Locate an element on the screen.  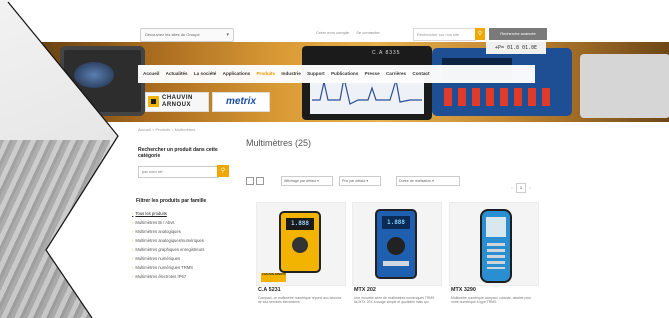
country-selector: Découvrez les sites du Groupe ▾ is located at coordinates (187, 35).